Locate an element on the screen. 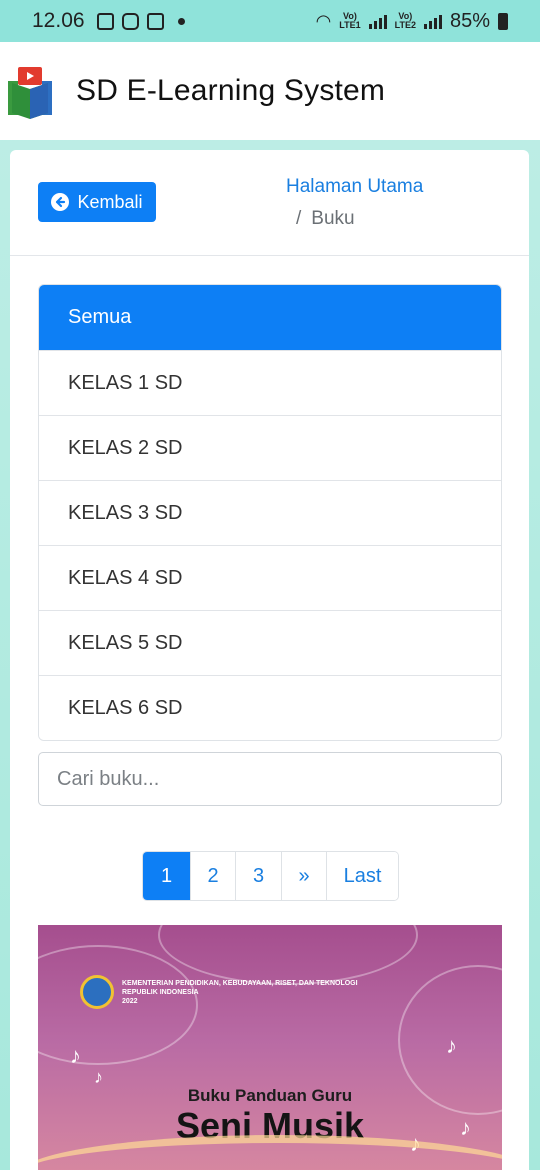 Image resolution: width=540 pixels, height=1170 pixels. last-page-button: Last is located at coordinates (362, 876).